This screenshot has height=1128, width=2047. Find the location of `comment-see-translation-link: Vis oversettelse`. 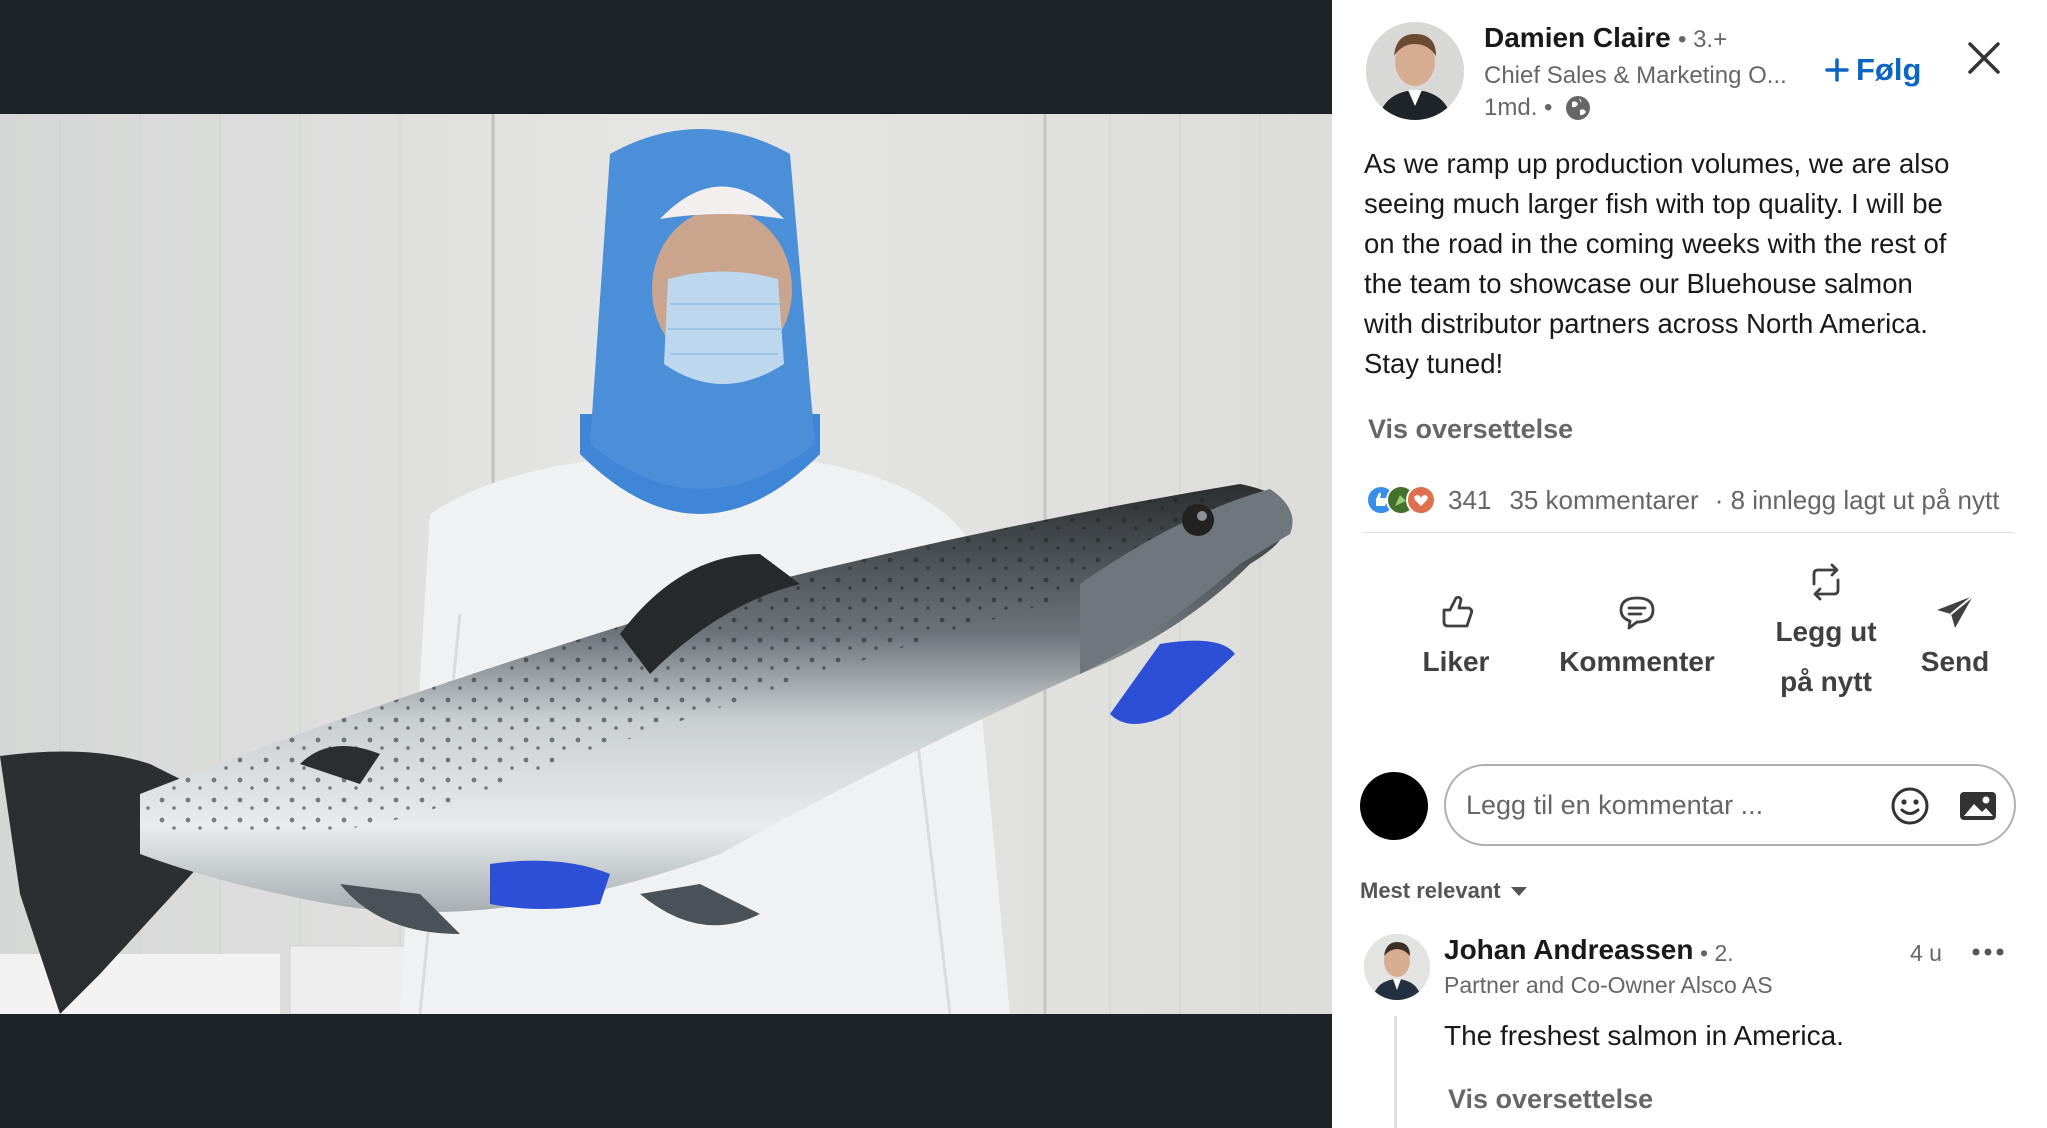

comment-see-translation-link: Vis oversettelse is located at coordinates (1550, 1099).